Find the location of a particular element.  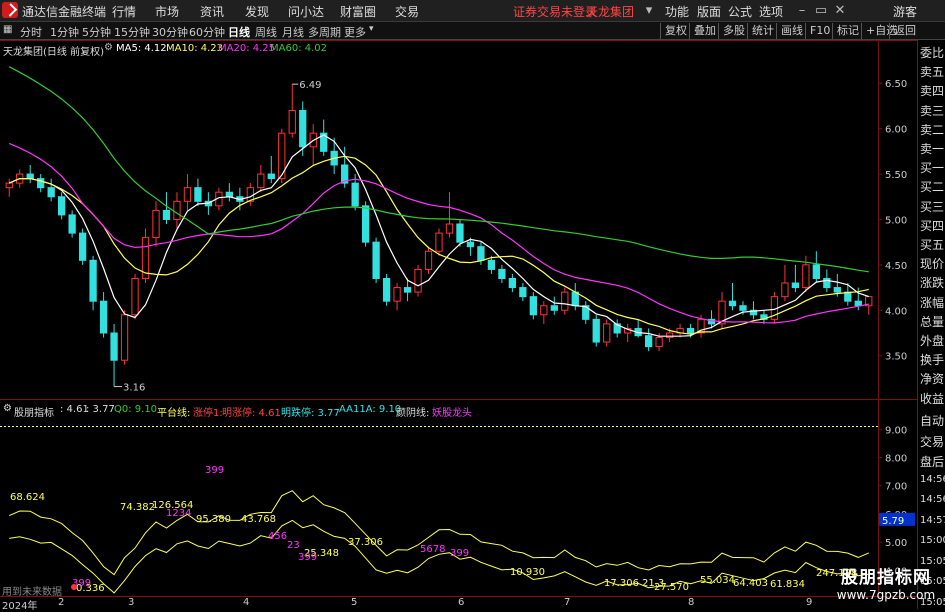

period-daily: 日线 is located at coordinates (239, 32).